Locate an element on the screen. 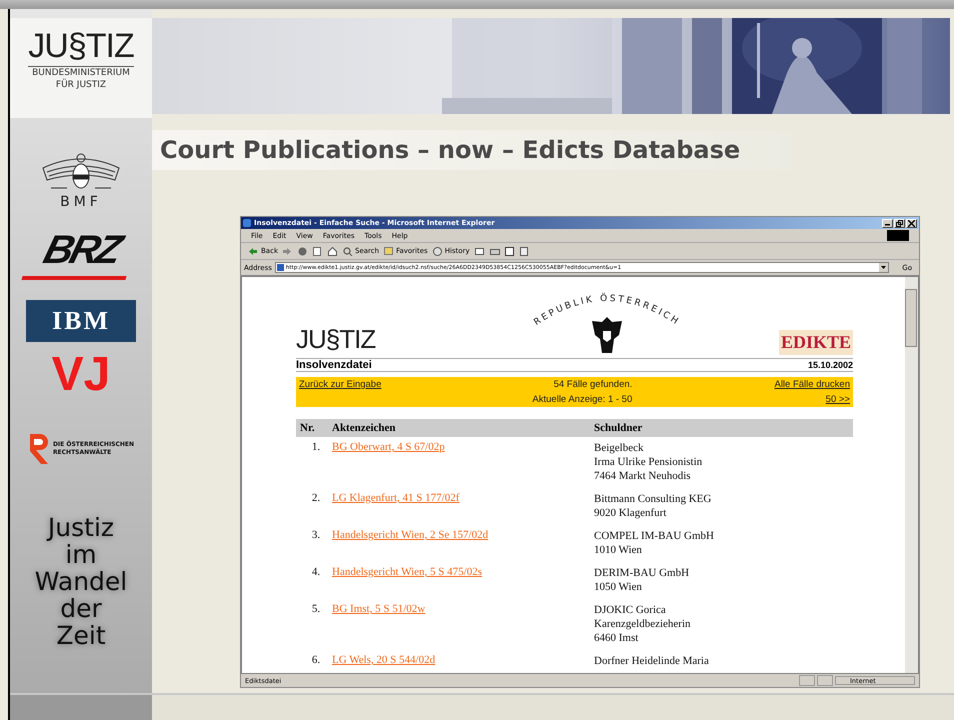 The height and width of the screenshot is (720, 954). clock-icon is located at coordinates (437, 251).